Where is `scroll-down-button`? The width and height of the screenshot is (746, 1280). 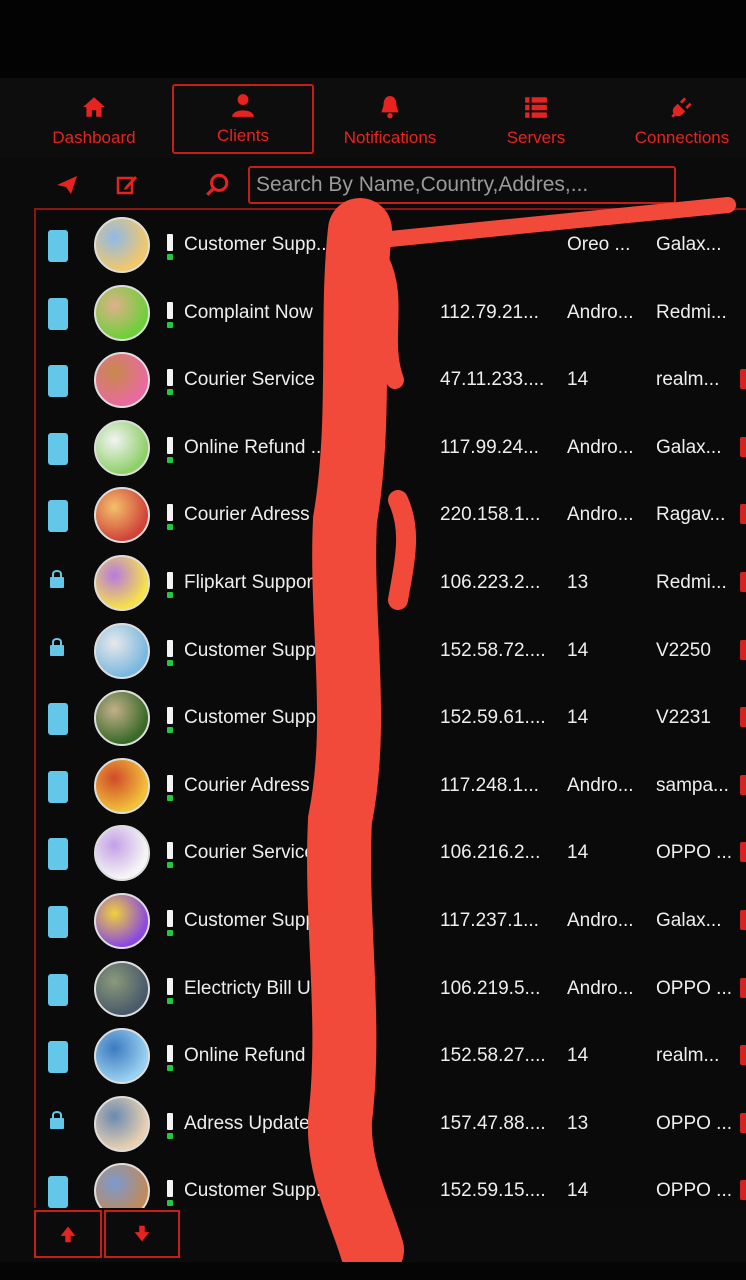
scroll-down-button is located at coordinates (142, 1234).